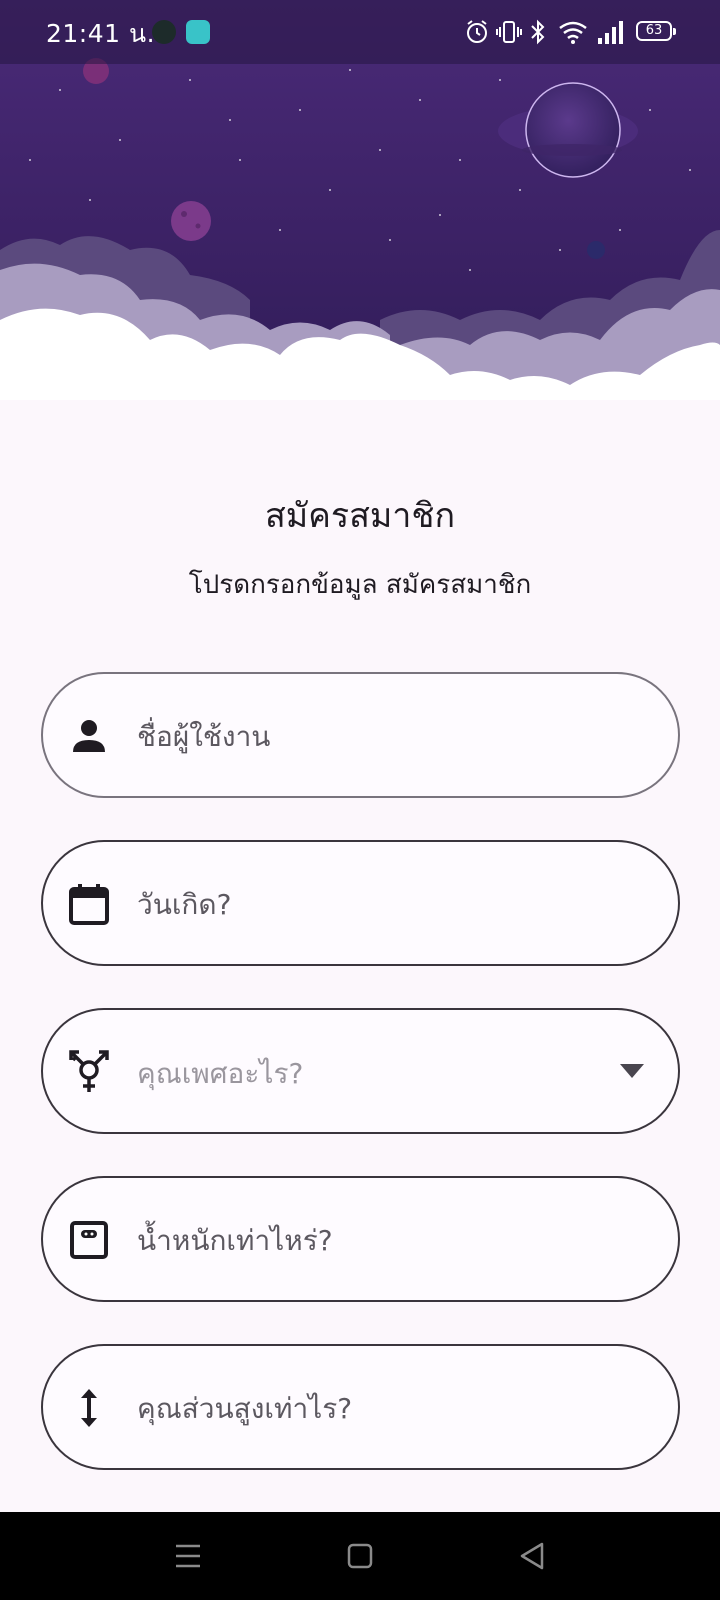 This screenshot has width=720, height=1600. Describe the element at coordinates (357, 1074) in the screenshot. I see `gender-select-value: คุณเพศอะไร?` at that location.